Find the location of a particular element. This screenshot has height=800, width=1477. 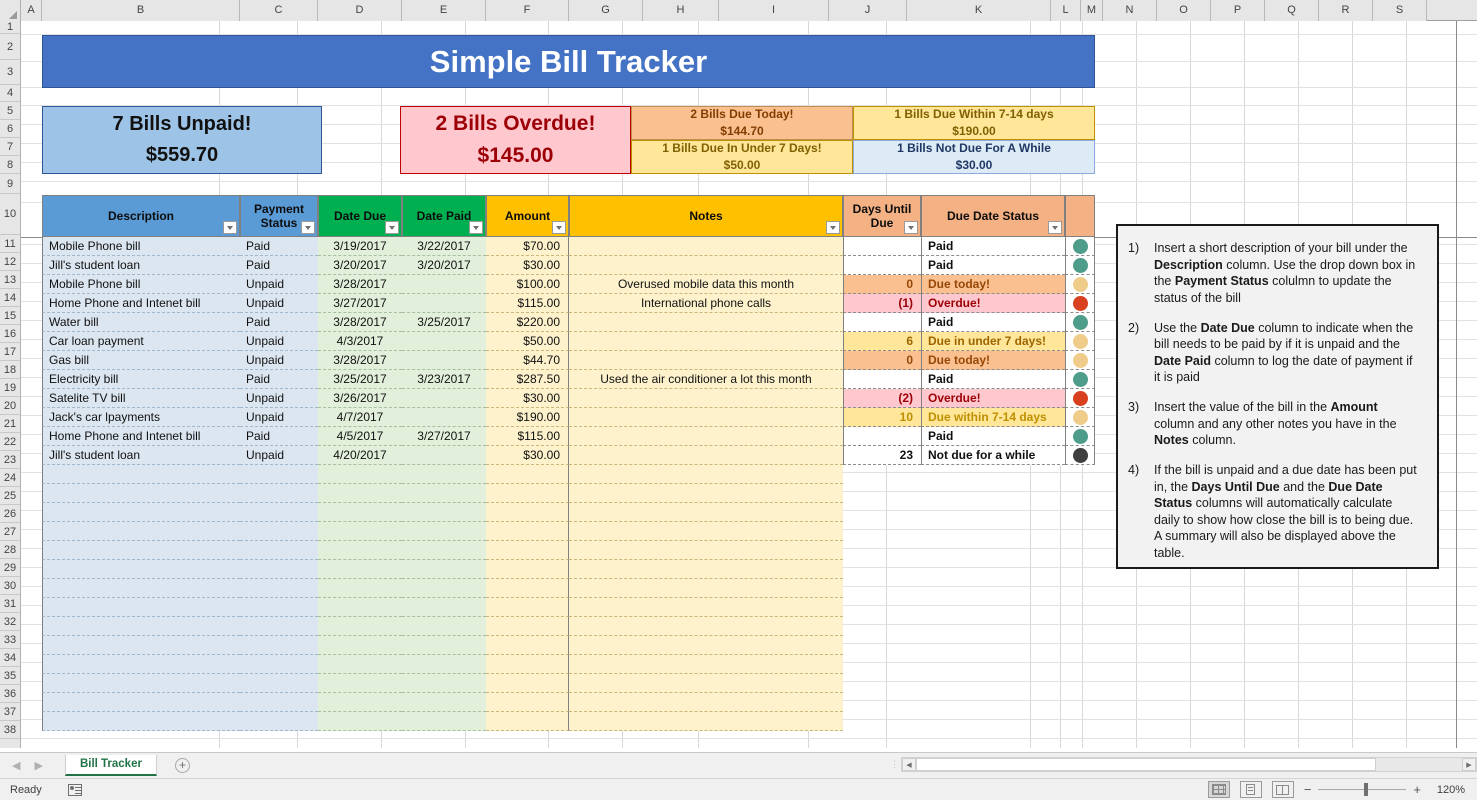

cell-days-until-due: 0 is located at coordinates (882, 284).